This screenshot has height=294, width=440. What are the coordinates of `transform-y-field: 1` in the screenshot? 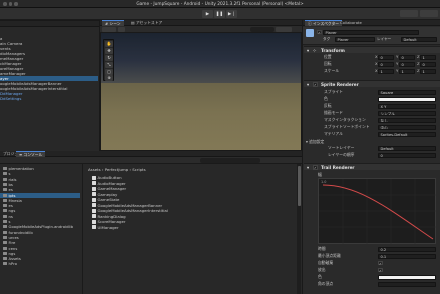 It's located at (407, 71).